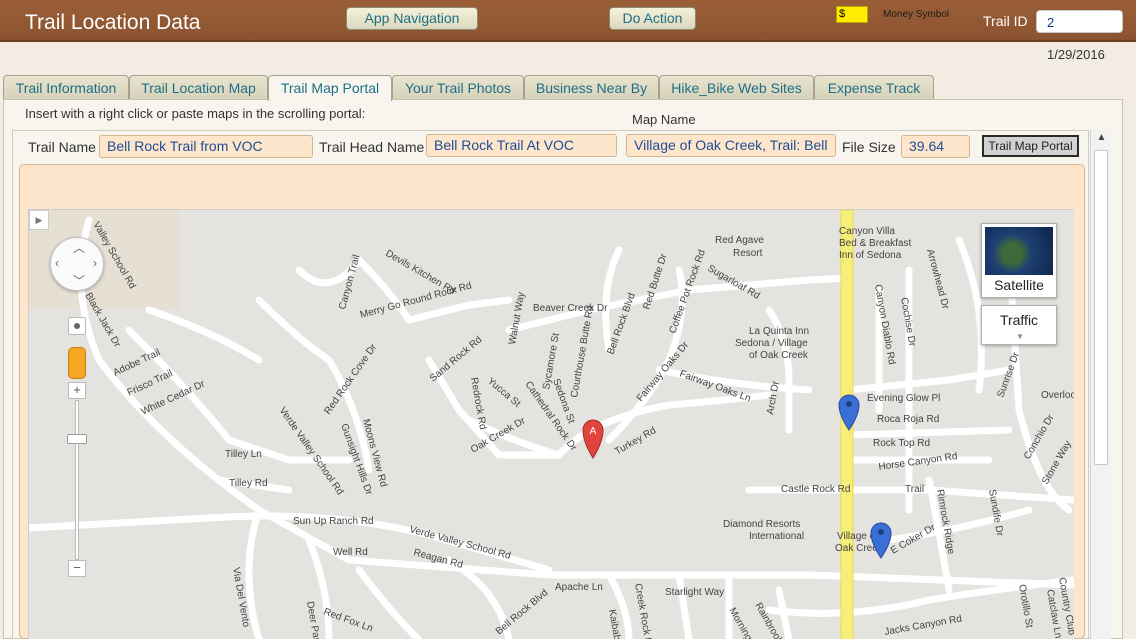 The width and height of the screenshot is (1136, 639). What do you see at coordinates (815, 489) in the screenshot?
I see `svg-text: Castle Rock Rd` at bounding box center [815, 489].